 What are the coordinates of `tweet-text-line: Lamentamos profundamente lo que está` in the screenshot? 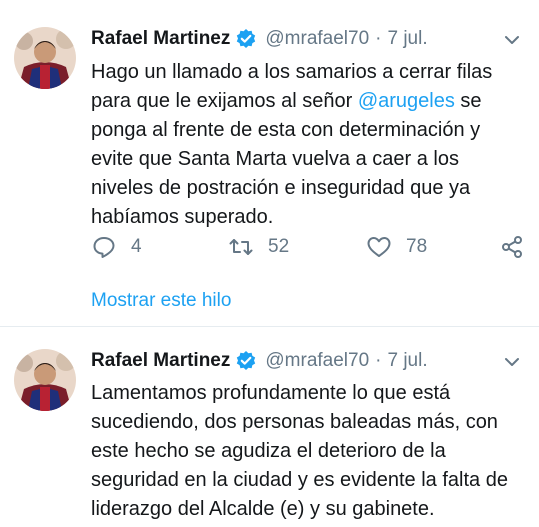 It's located at (271, 393).